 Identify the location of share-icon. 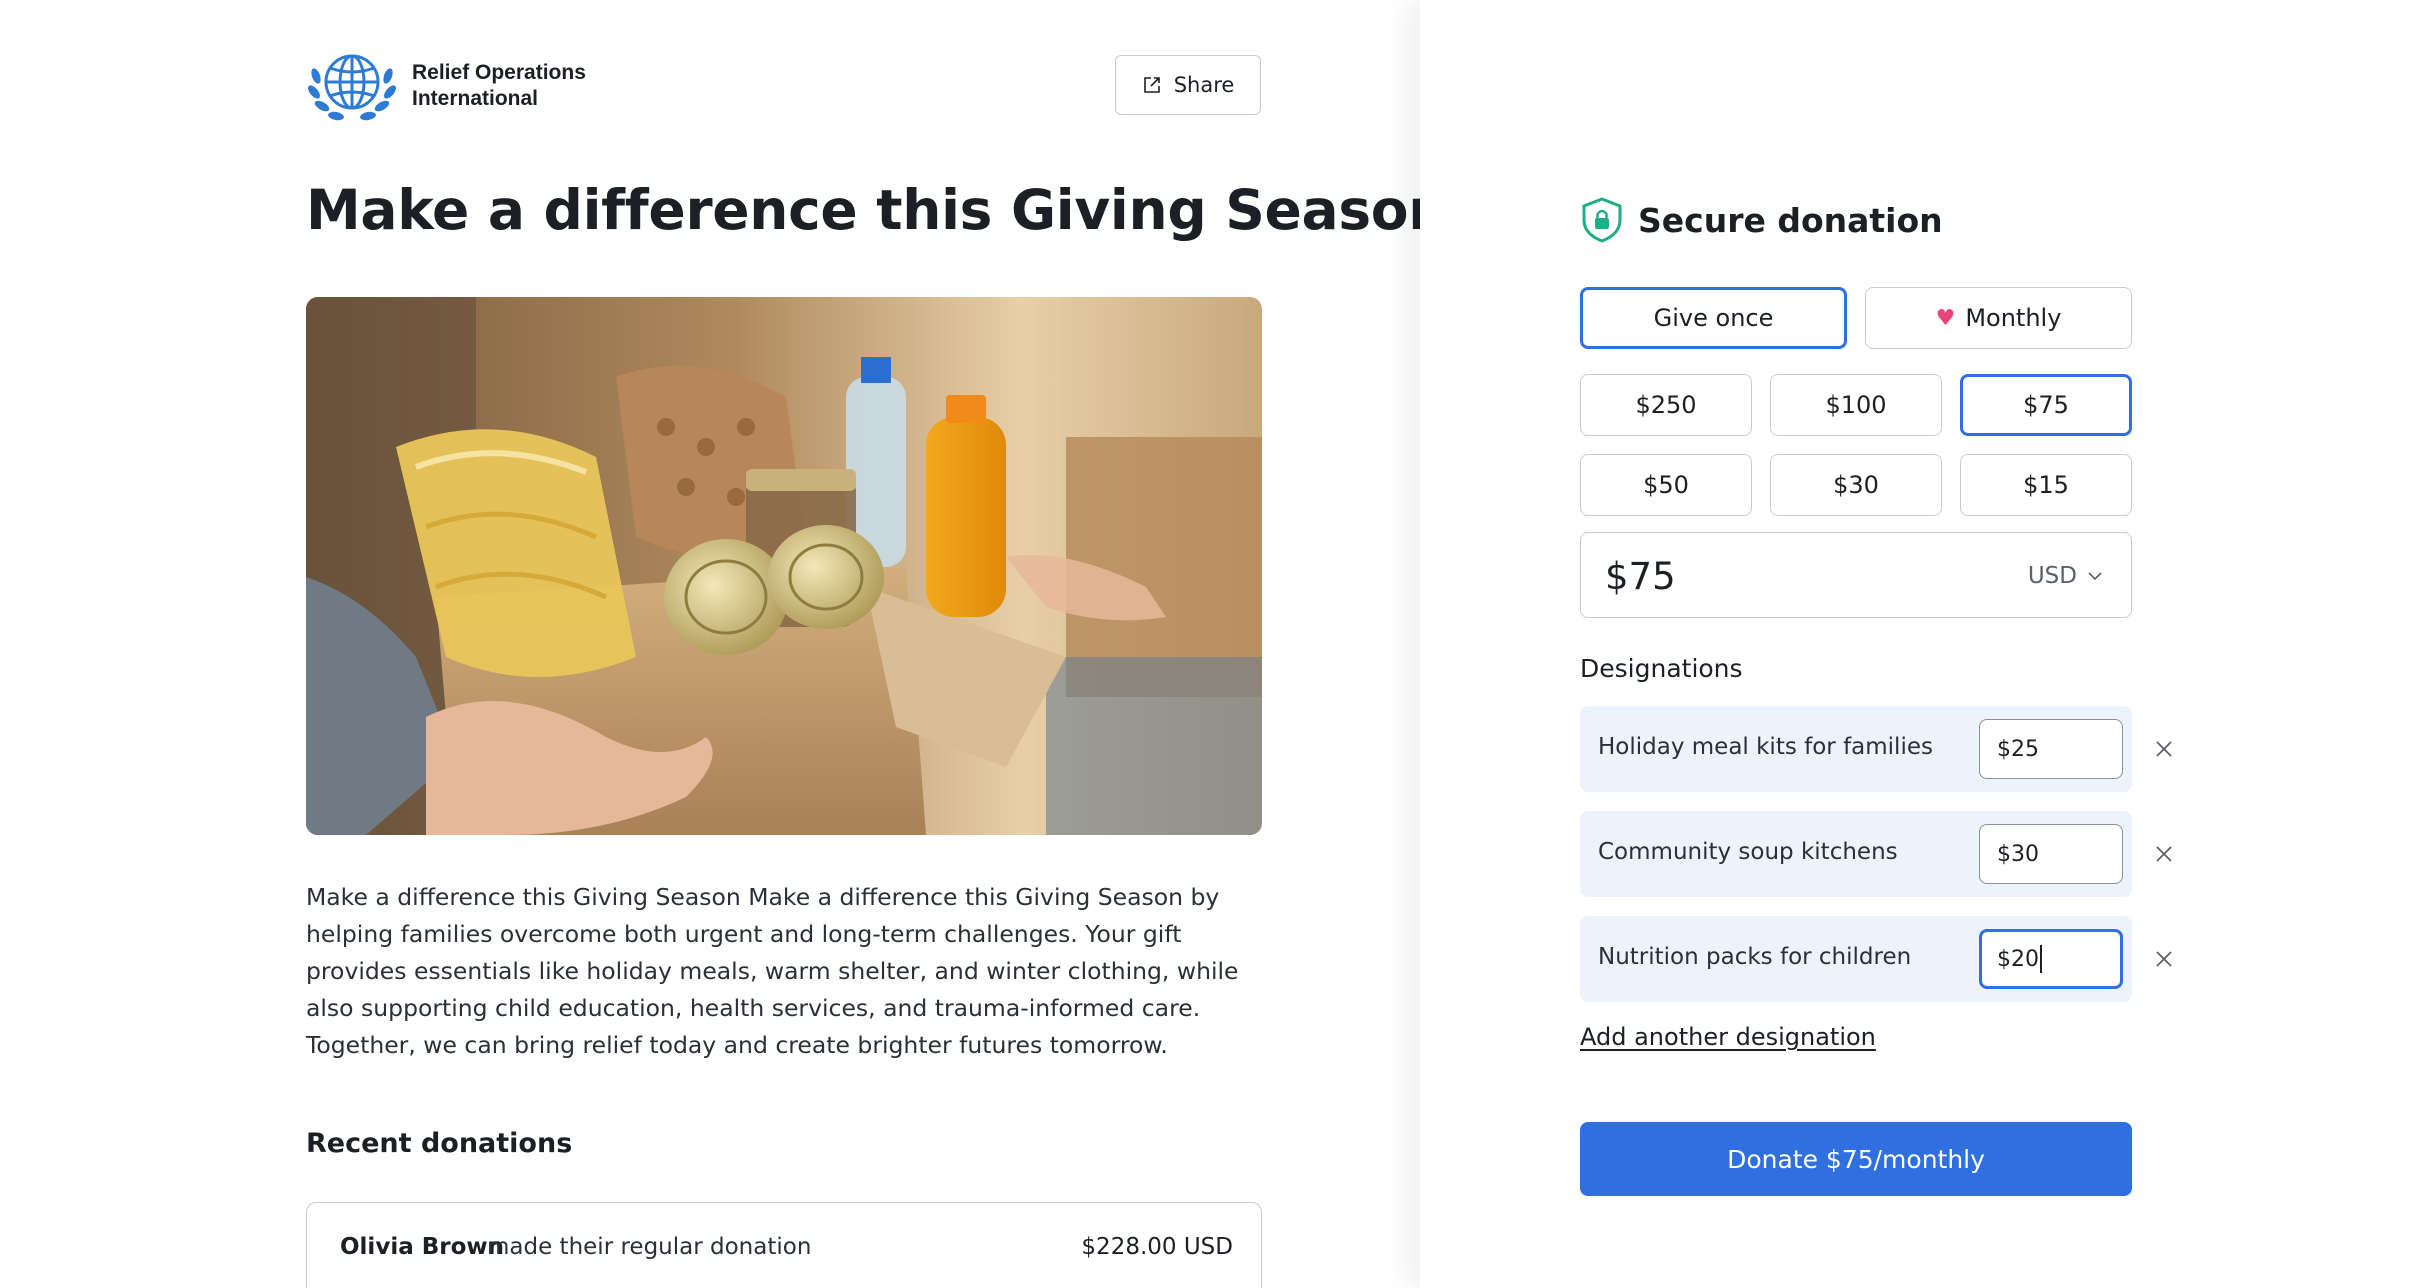
(1151, 85).